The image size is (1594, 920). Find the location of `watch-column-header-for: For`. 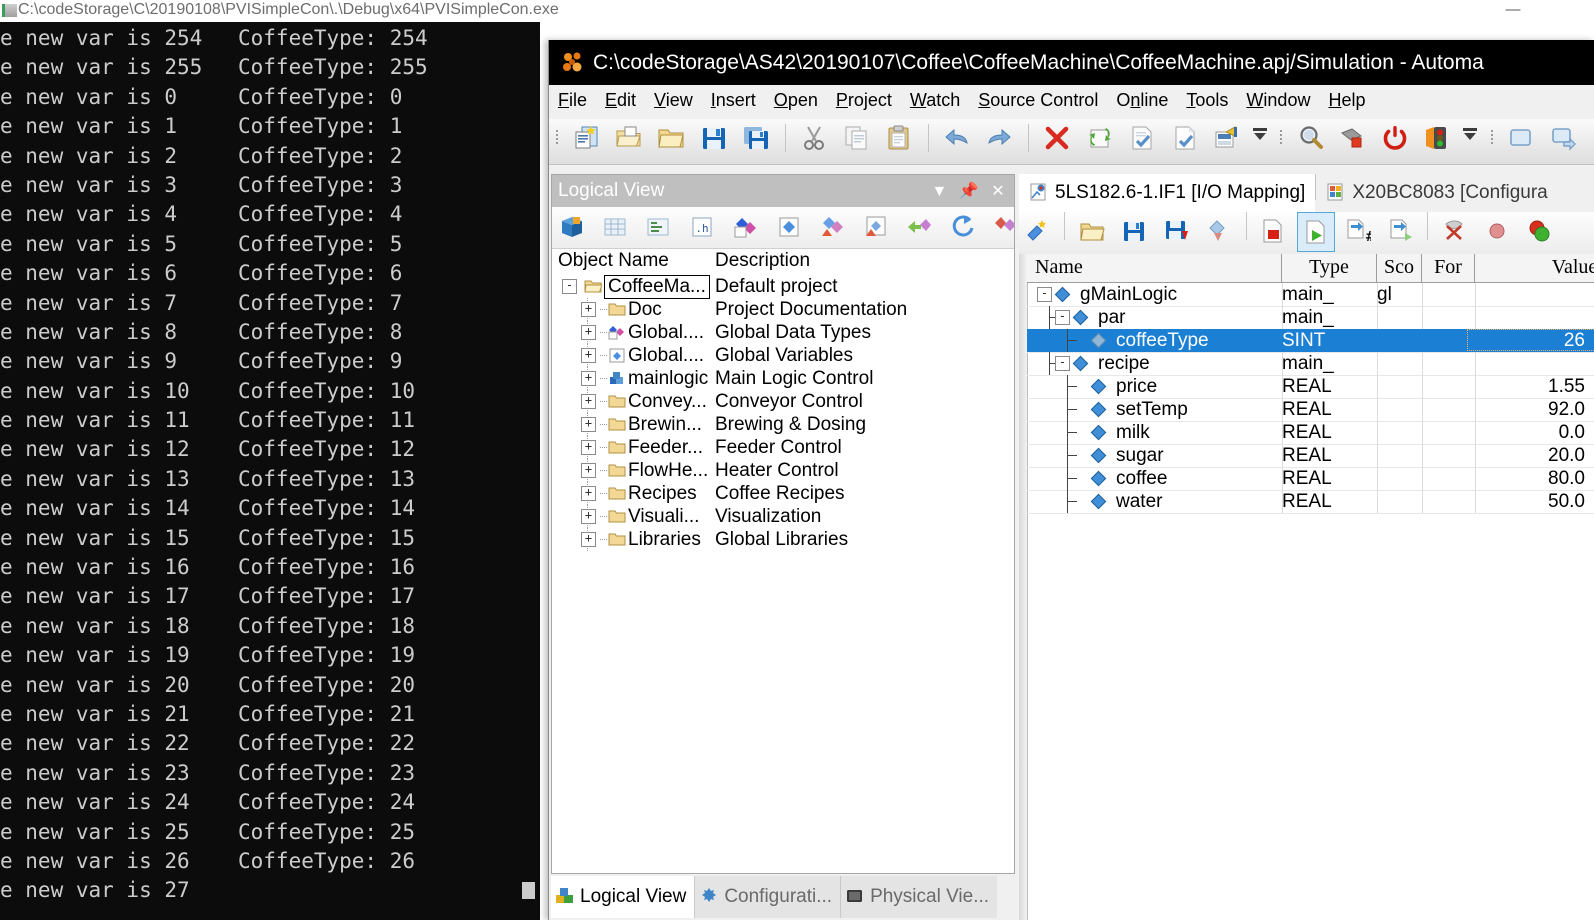

watch-column-header-for: For is located at coordinates (1448, 268).